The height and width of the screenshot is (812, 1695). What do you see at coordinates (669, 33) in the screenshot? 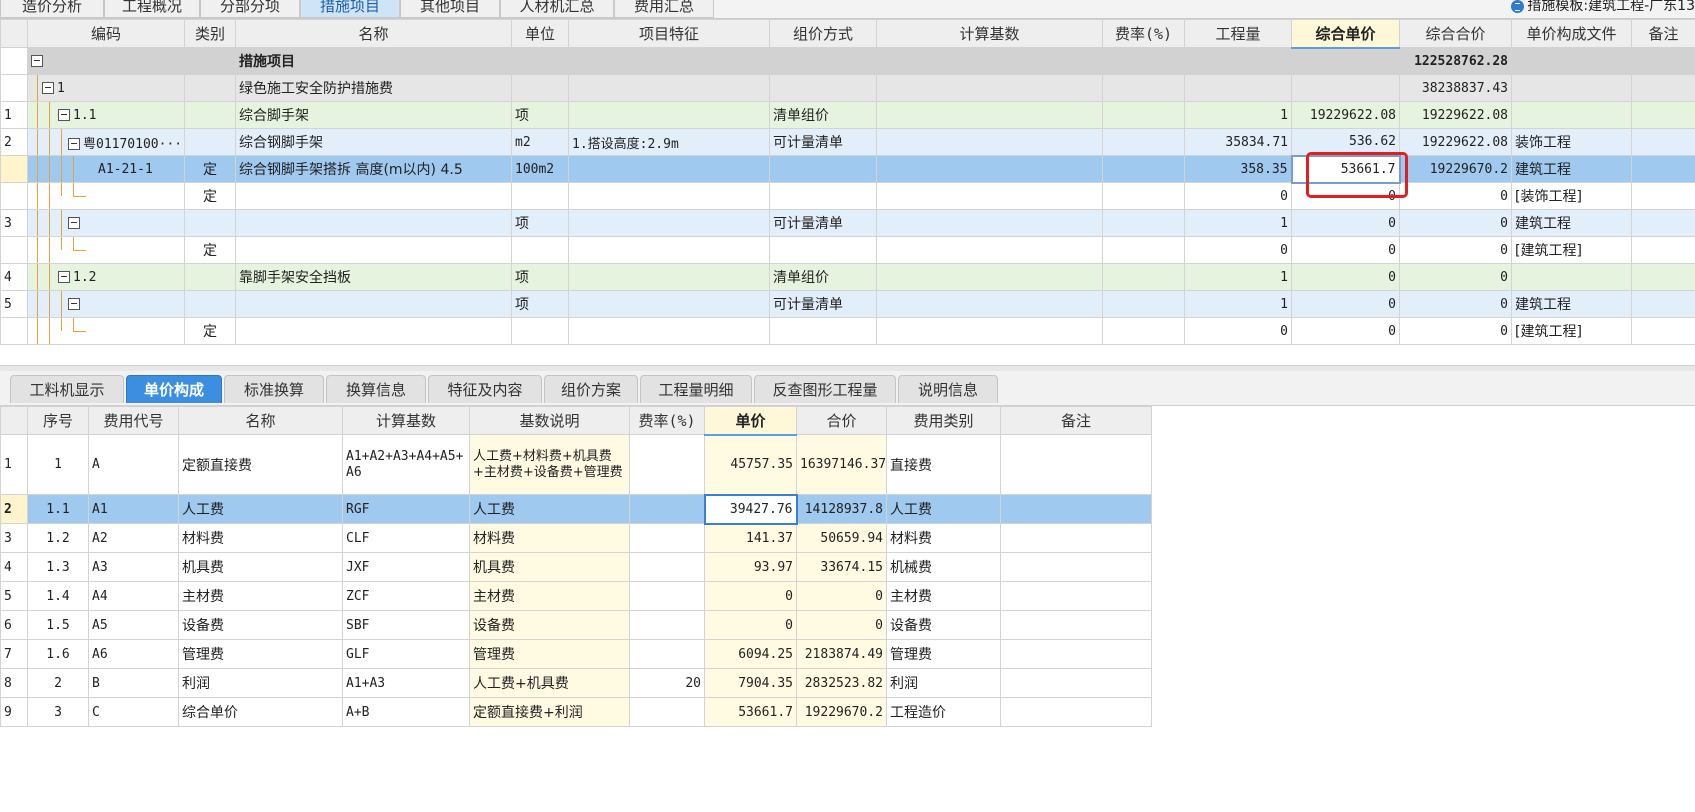
I see `col-header-feature: 项目特征` at bounding box center [669, 33].